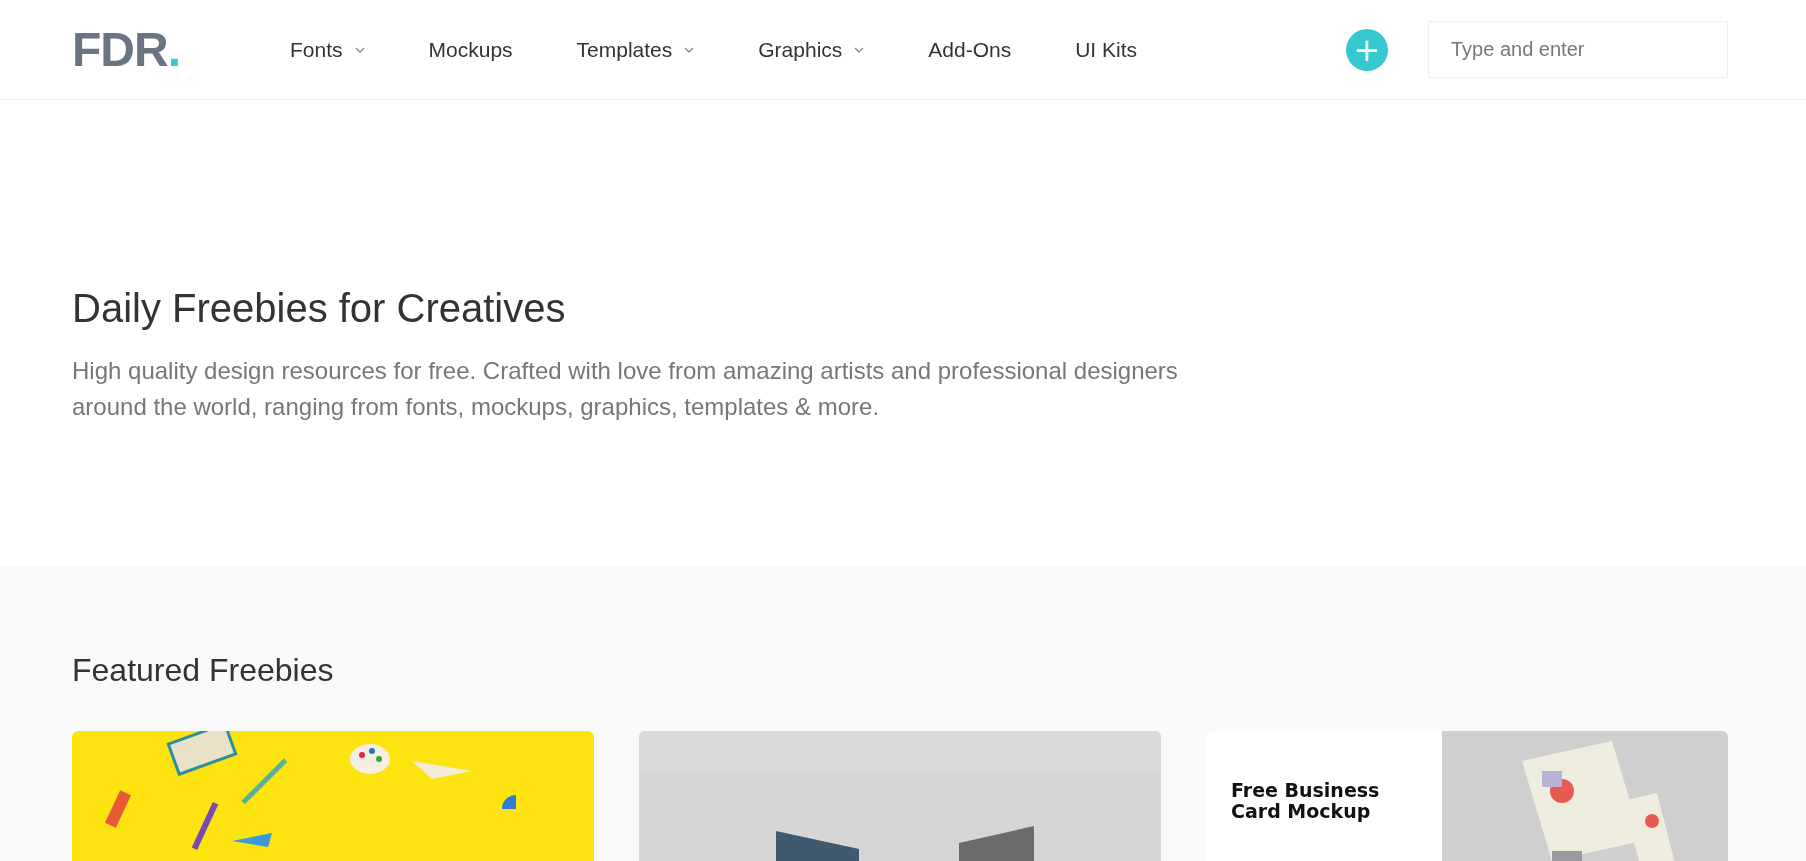 This screenshot has height=861, width=1806. I want to click on hero-title: Daily Freebies for Creatives, so click(319, 308).